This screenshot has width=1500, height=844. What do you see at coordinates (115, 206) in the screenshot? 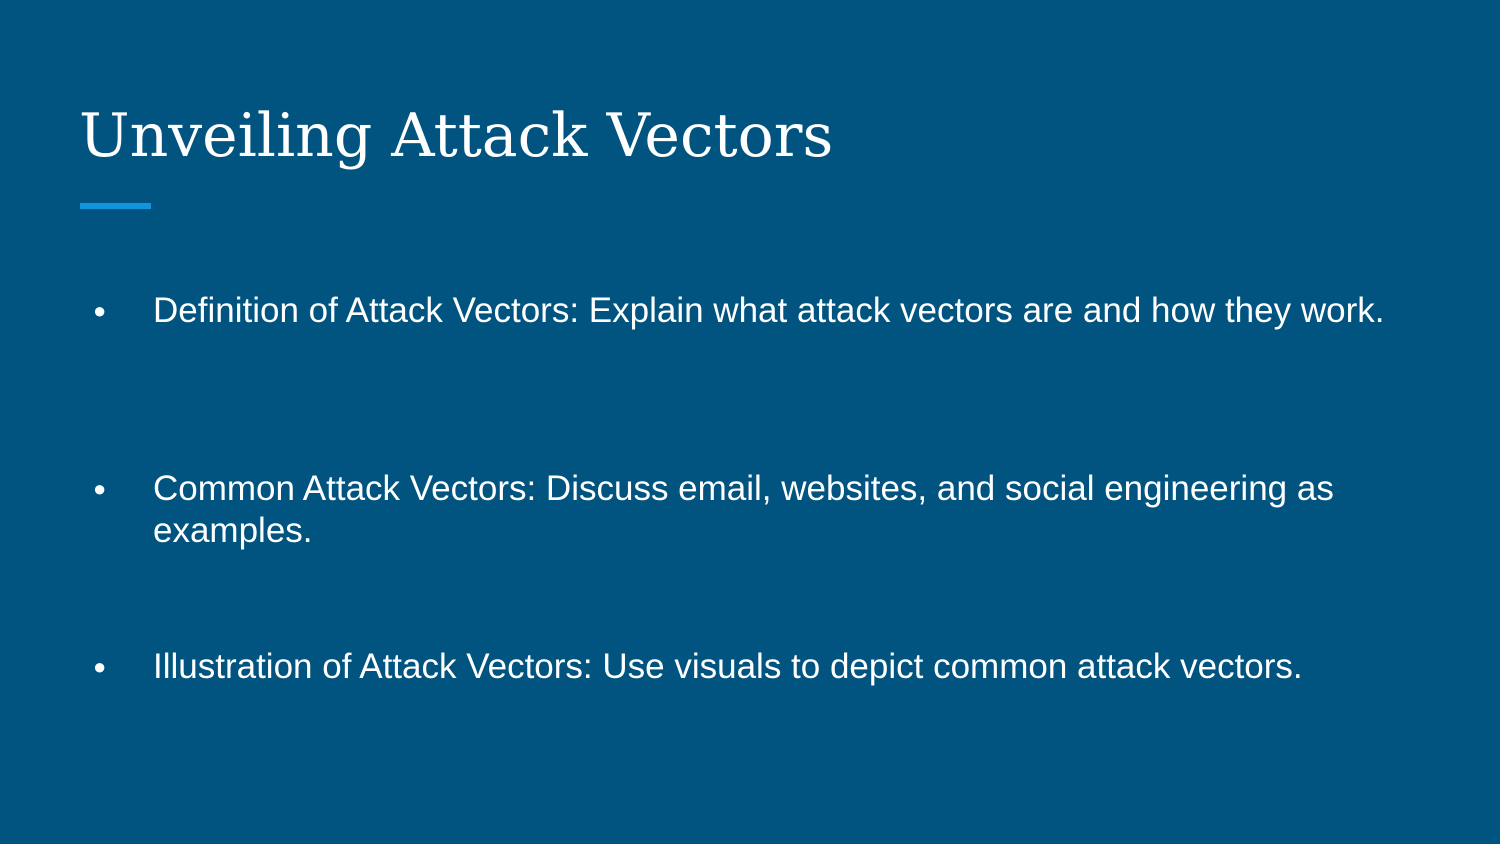
I see `title-accent-bar` at bounding box center [115, 206].